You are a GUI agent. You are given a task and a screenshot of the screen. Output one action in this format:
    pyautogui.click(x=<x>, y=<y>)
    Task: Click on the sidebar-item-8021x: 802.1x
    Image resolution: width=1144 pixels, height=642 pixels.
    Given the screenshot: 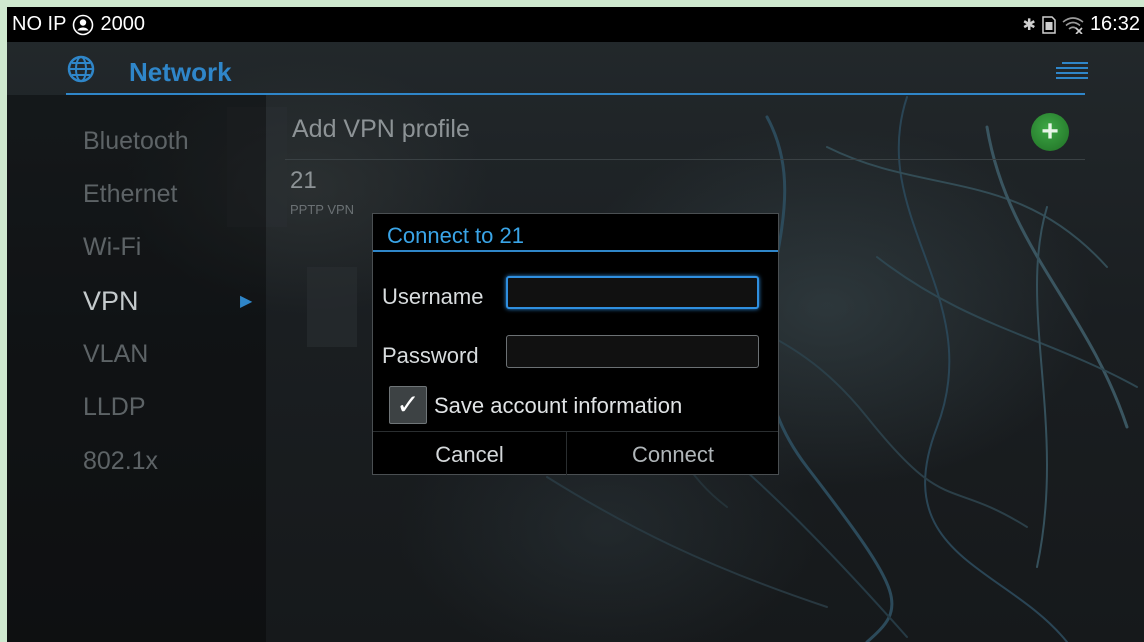 What is the action you would take?
    pyautogui.click(x=120, y=461)
    